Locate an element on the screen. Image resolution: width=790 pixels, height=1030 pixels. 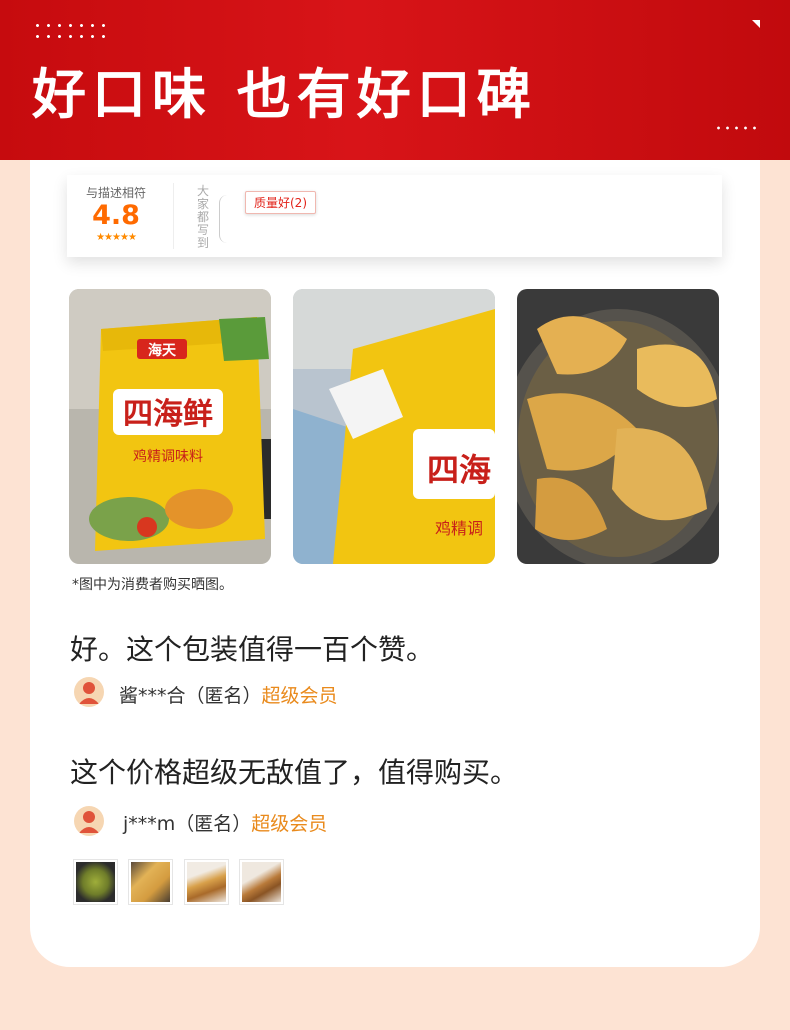
photo-subtitle-text: 鸡精调 is located at coordinates (459, 528).